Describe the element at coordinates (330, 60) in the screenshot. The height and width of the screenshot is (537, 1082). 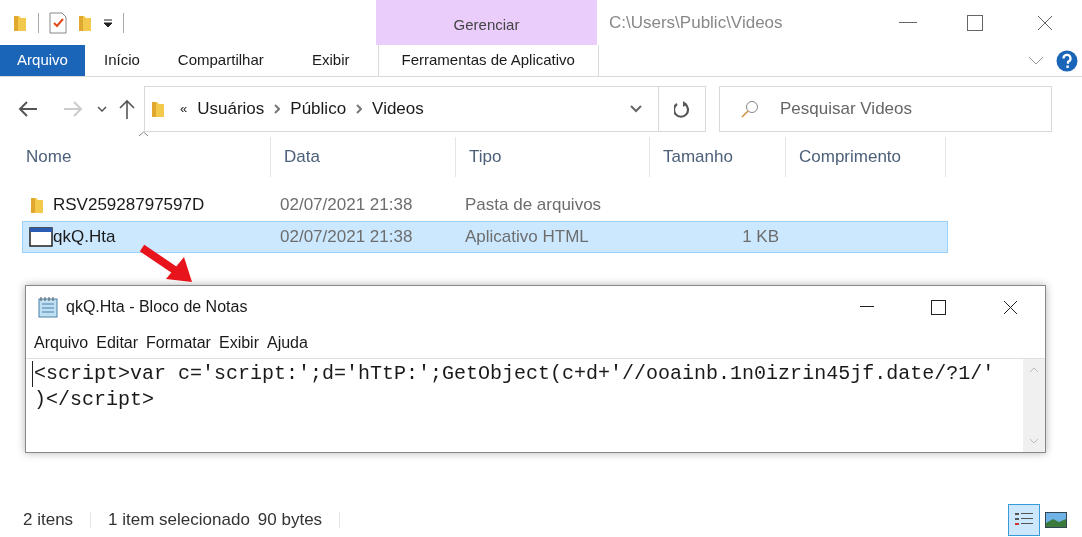
I see `ribbon-tab: Exibir` at that location.